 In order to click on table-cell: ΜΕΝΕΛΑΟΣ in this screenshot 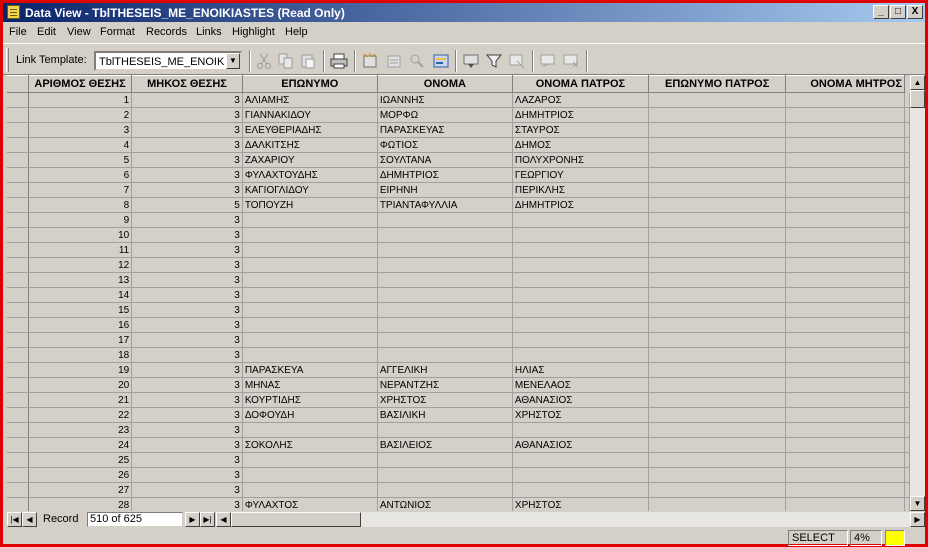, I will do `click(581, 385)`.